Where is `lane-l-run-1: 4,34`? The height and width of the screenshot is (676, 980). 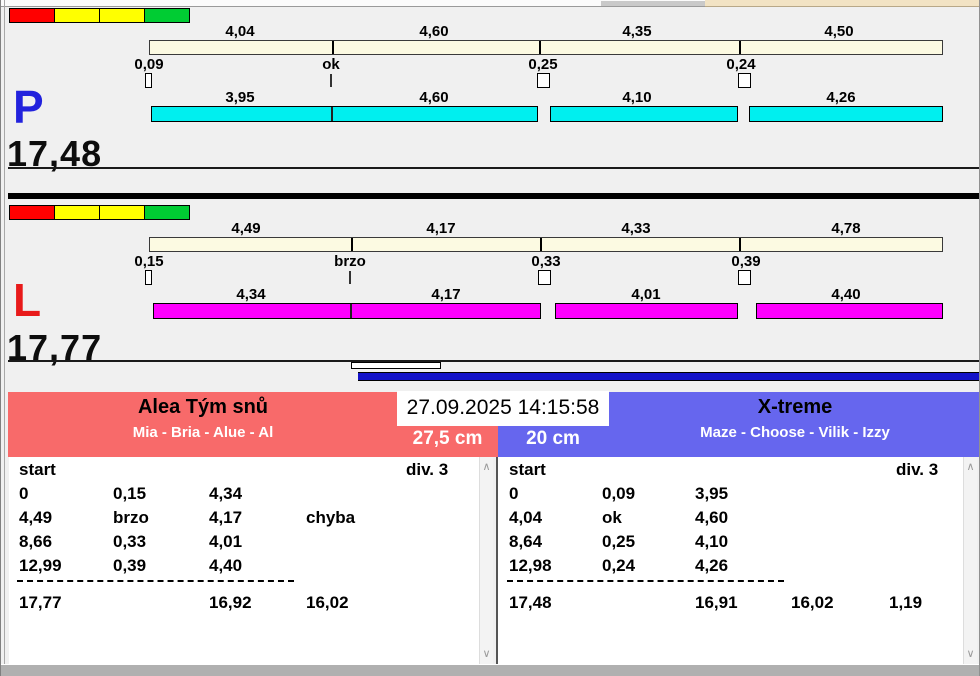
lane-l-run-1: 4,34 is located at coordinates (251, 294).